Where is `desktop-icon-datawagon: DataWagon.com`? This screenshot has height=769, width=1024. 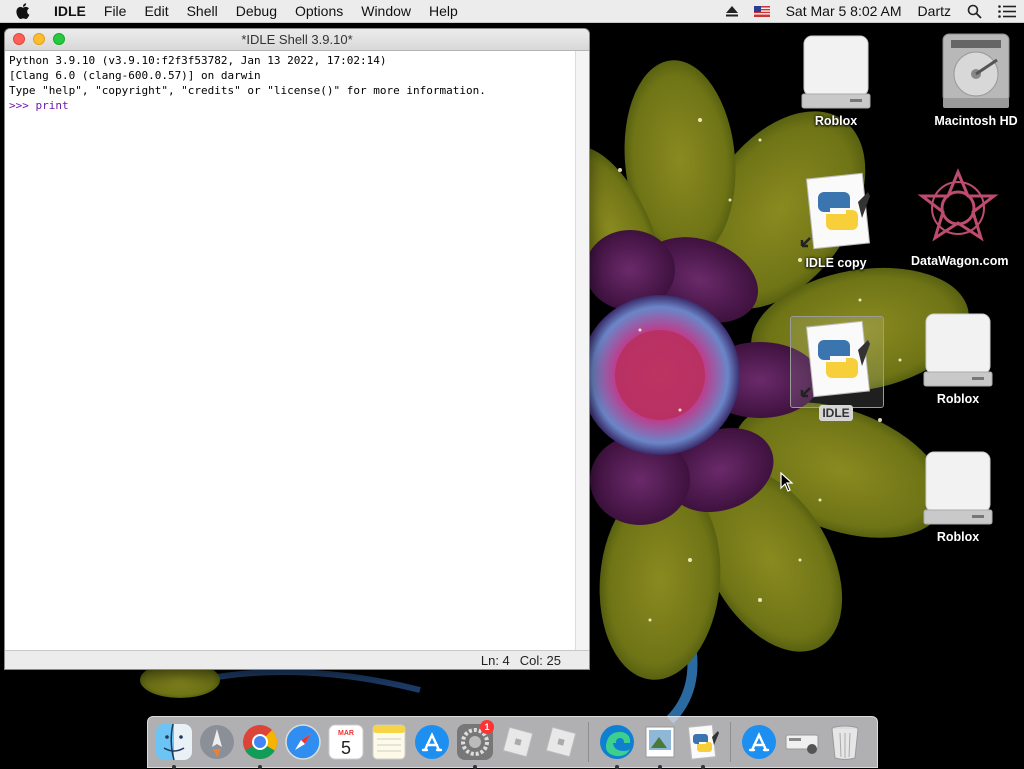 desktop-icon-datawagon: DataWagon.com is located at coordinates (958, 219).